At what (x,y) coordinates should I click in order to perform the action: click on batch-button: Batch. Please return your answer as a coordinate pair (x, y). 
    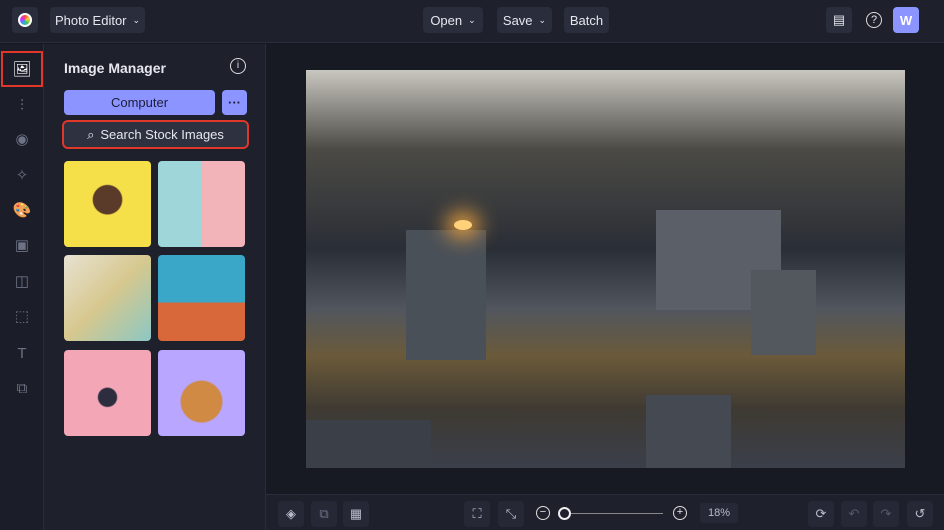
    Looking at the image, I should click on (586, 20).